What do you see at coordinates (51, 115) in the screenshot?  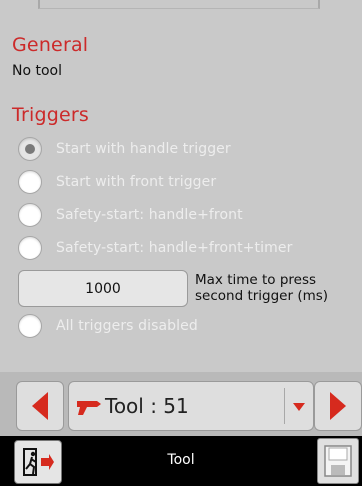 I see `triggers-heading: Triggers` at bounding box center [51, 115].